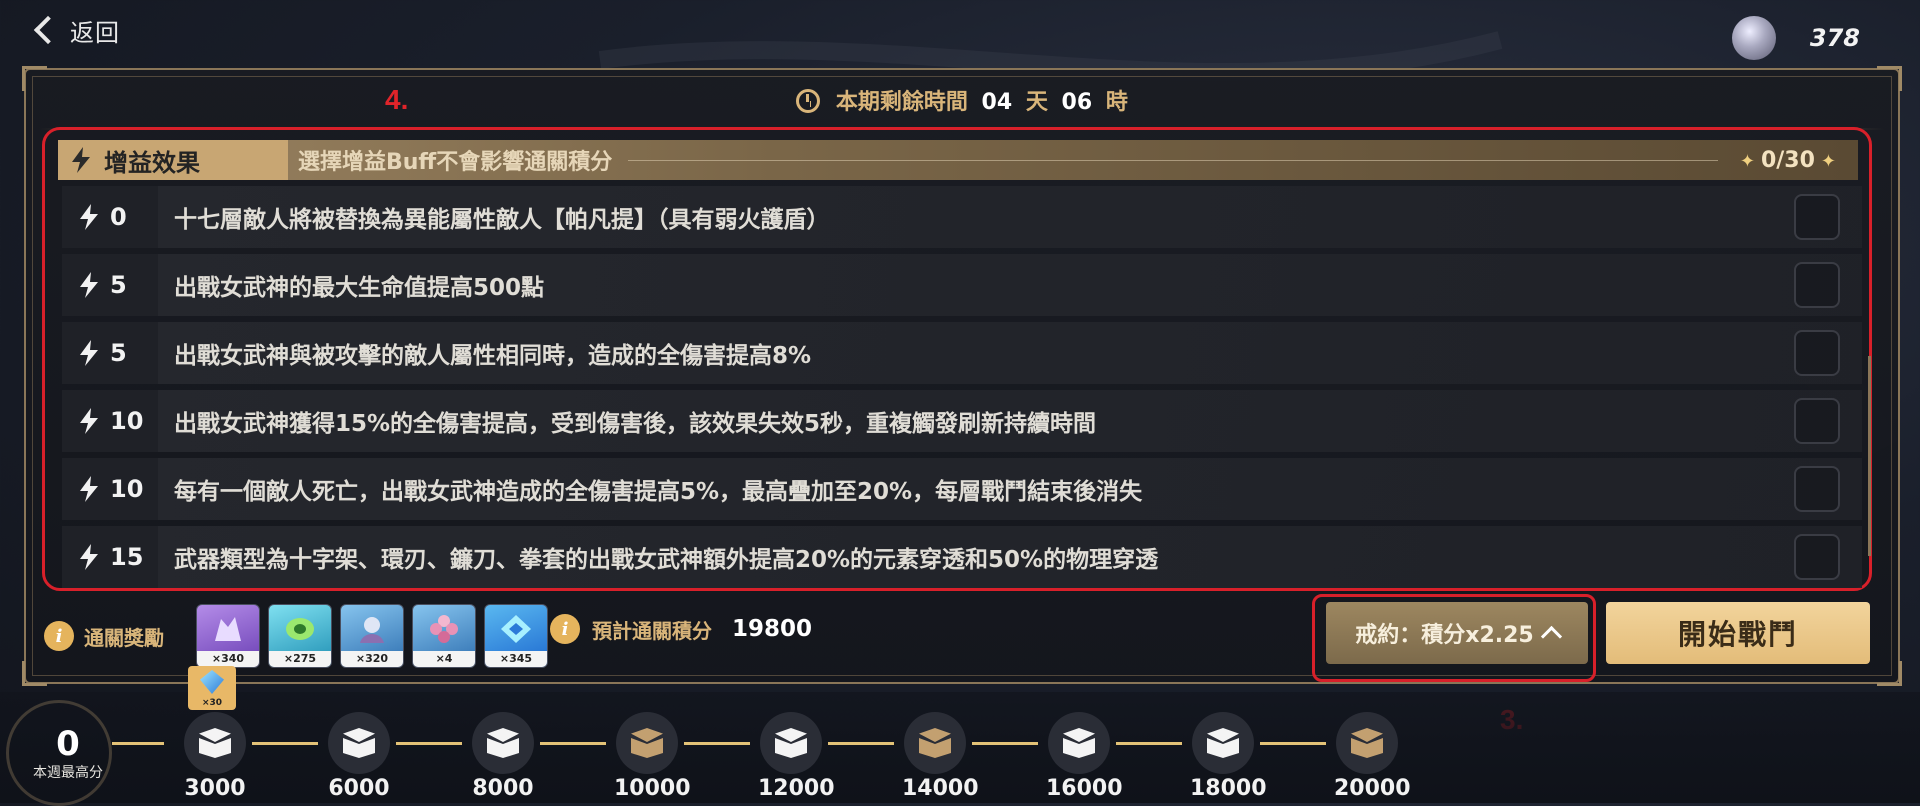 The image size is (1920, 806). What do you see at coordinates (1795, 38) in the screenshot?
I see `currency-display: 378` at bounding box center [1795, 38].